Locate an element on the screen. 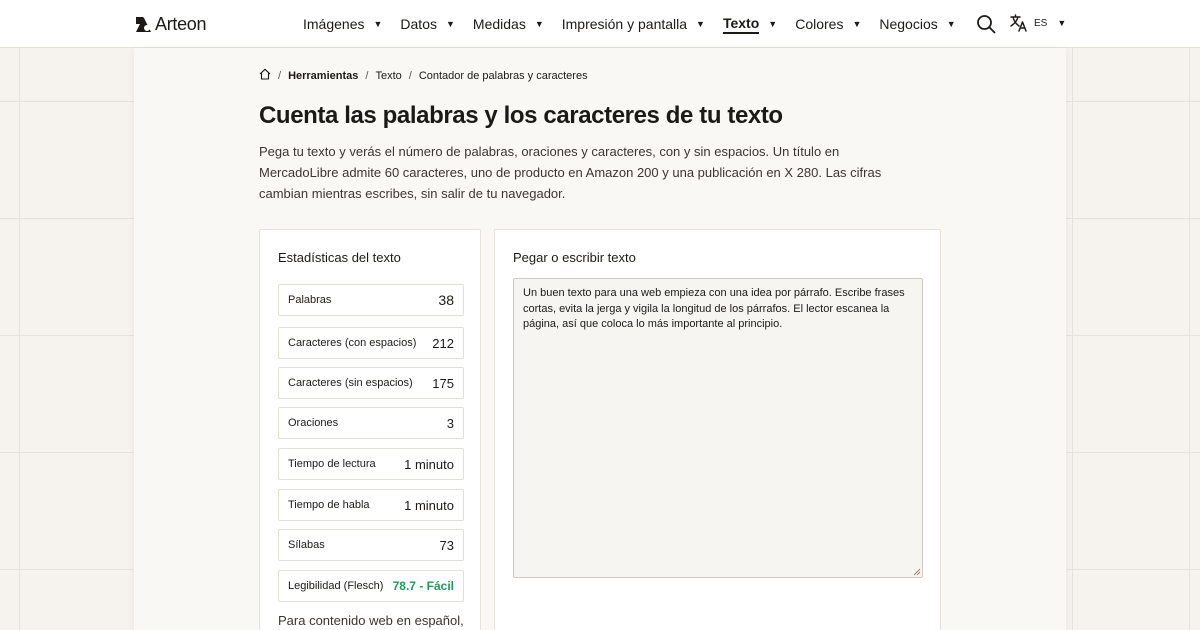  nav-item-colores: Colores ▼ is located at coordinates (828, 24).